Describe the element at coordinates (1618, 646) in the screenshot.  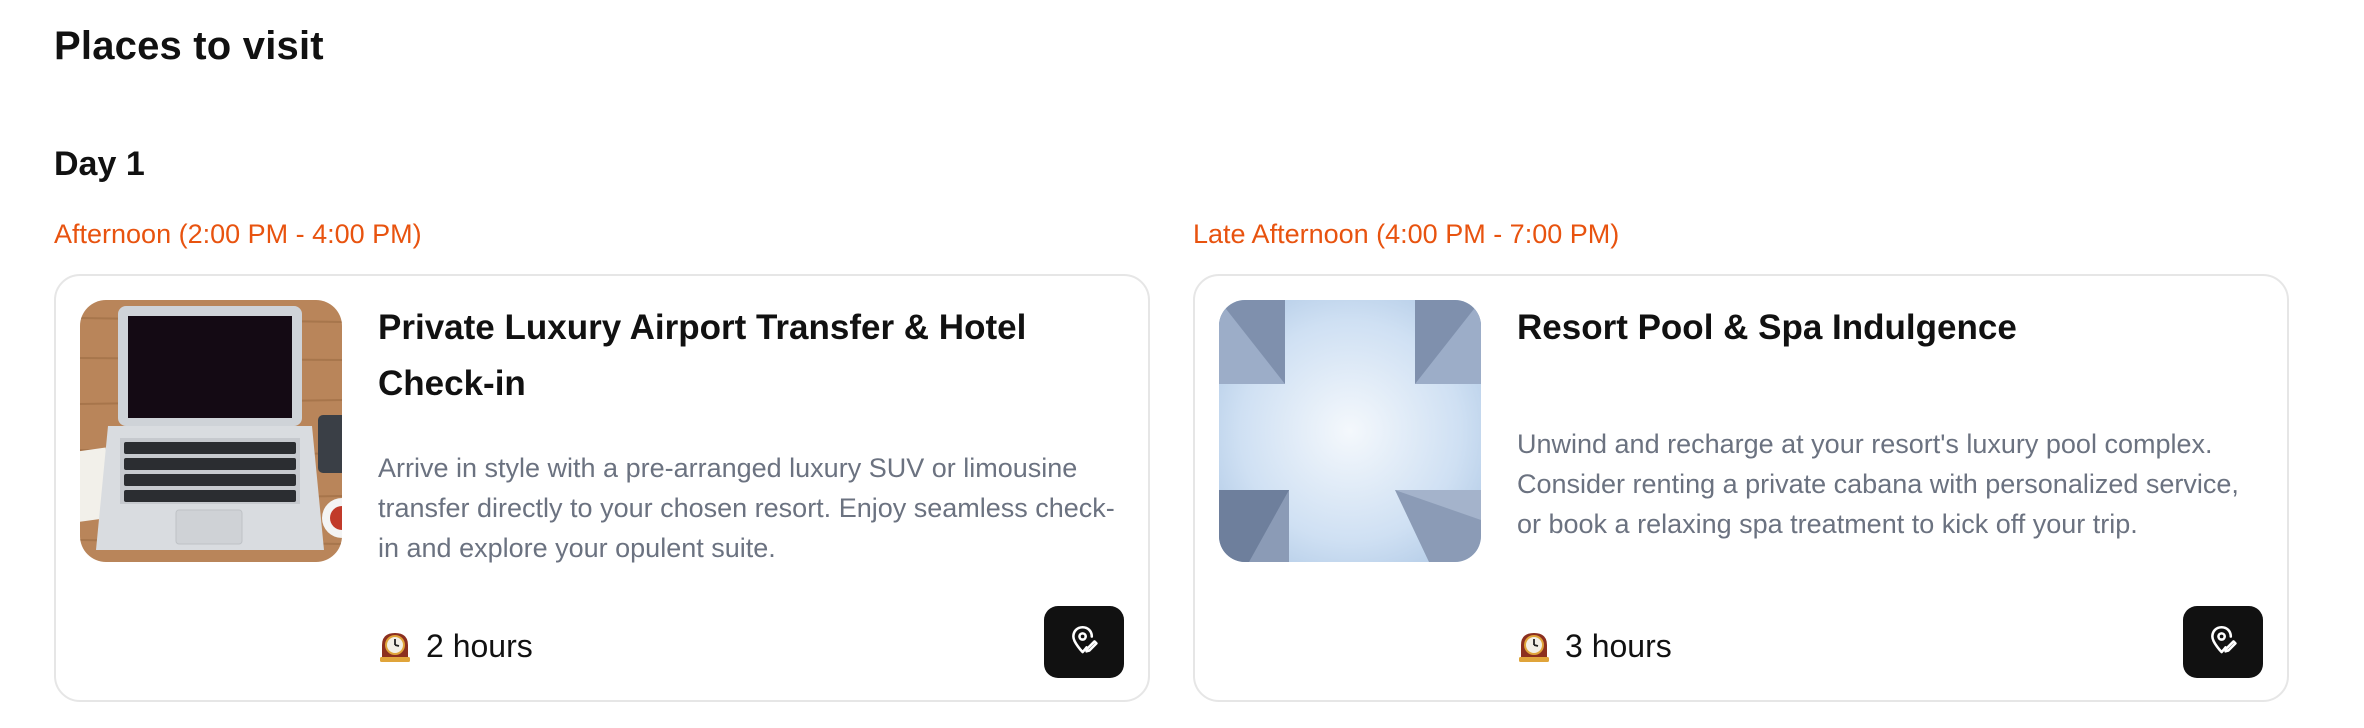
I see `duration-text: 3 hours` at that location.